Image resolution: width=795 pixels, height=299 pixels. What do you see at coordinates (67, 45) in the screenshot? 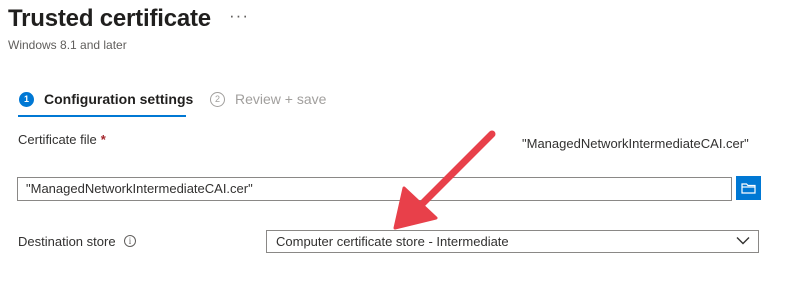
I see `page-subtitle: Windows 8.1 and later` at bounding box center [67, 45].